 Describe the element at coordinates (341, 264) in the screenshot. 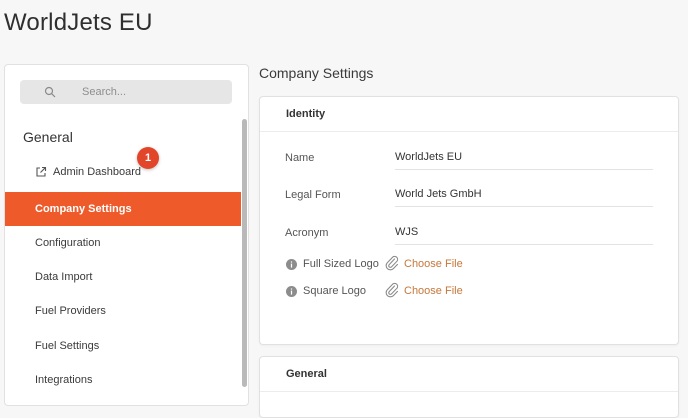

I see `full-sized-logo-label: Full Sized Logo` at that location.